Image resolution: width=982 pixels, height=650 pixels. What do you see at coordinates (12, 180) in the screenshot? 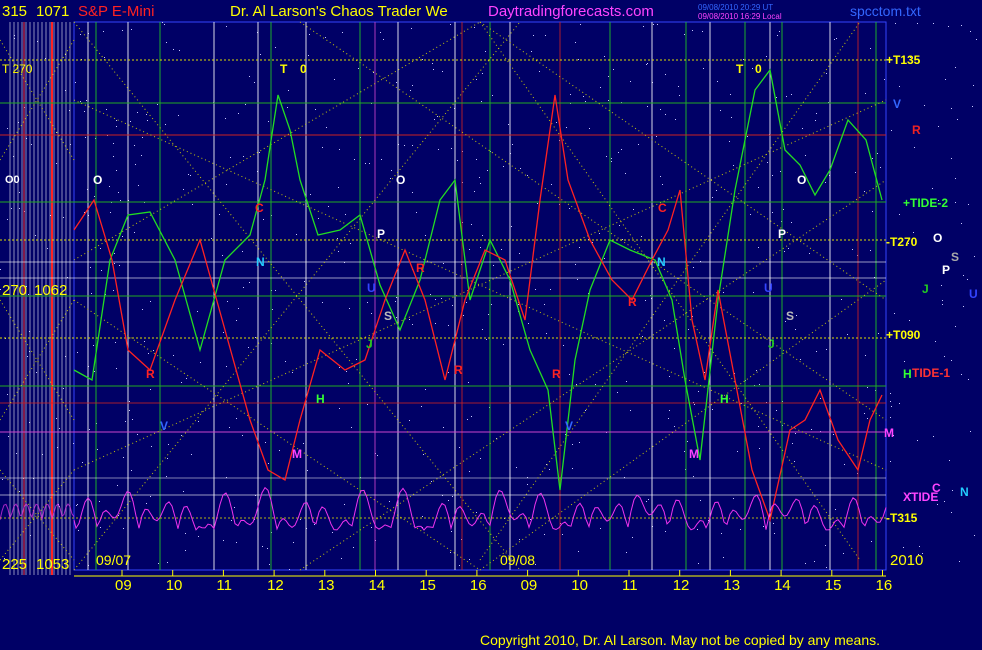
I see `left-o-marker: O0` at bounding box center [12, 180].